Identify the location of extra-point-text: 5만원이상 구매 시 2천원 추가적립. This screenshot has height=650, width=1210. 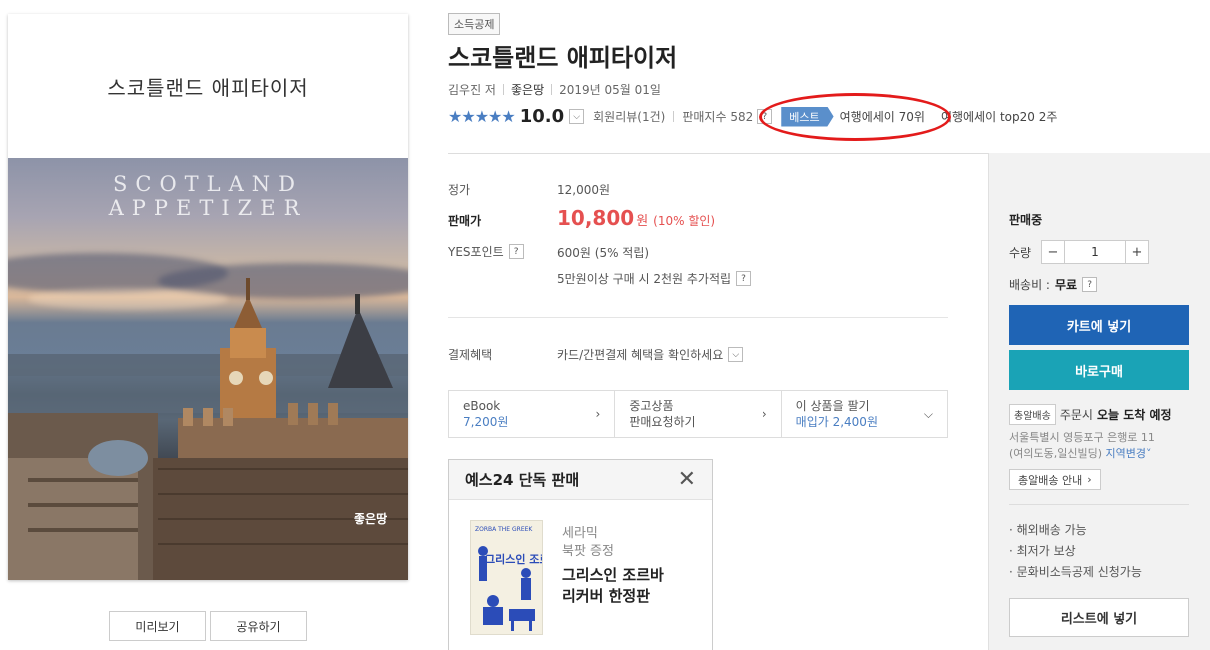
(644, 279).